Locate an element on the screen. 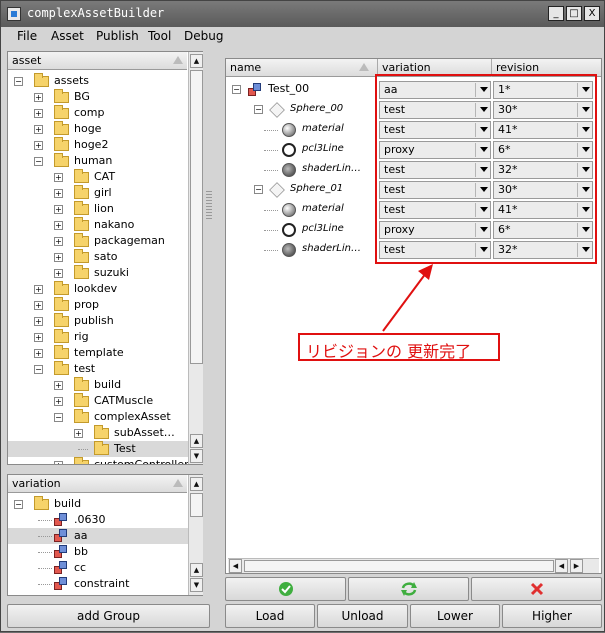 This screenshot has height=633, width=605. annotation-arrow is located at coordinates (407, 298).